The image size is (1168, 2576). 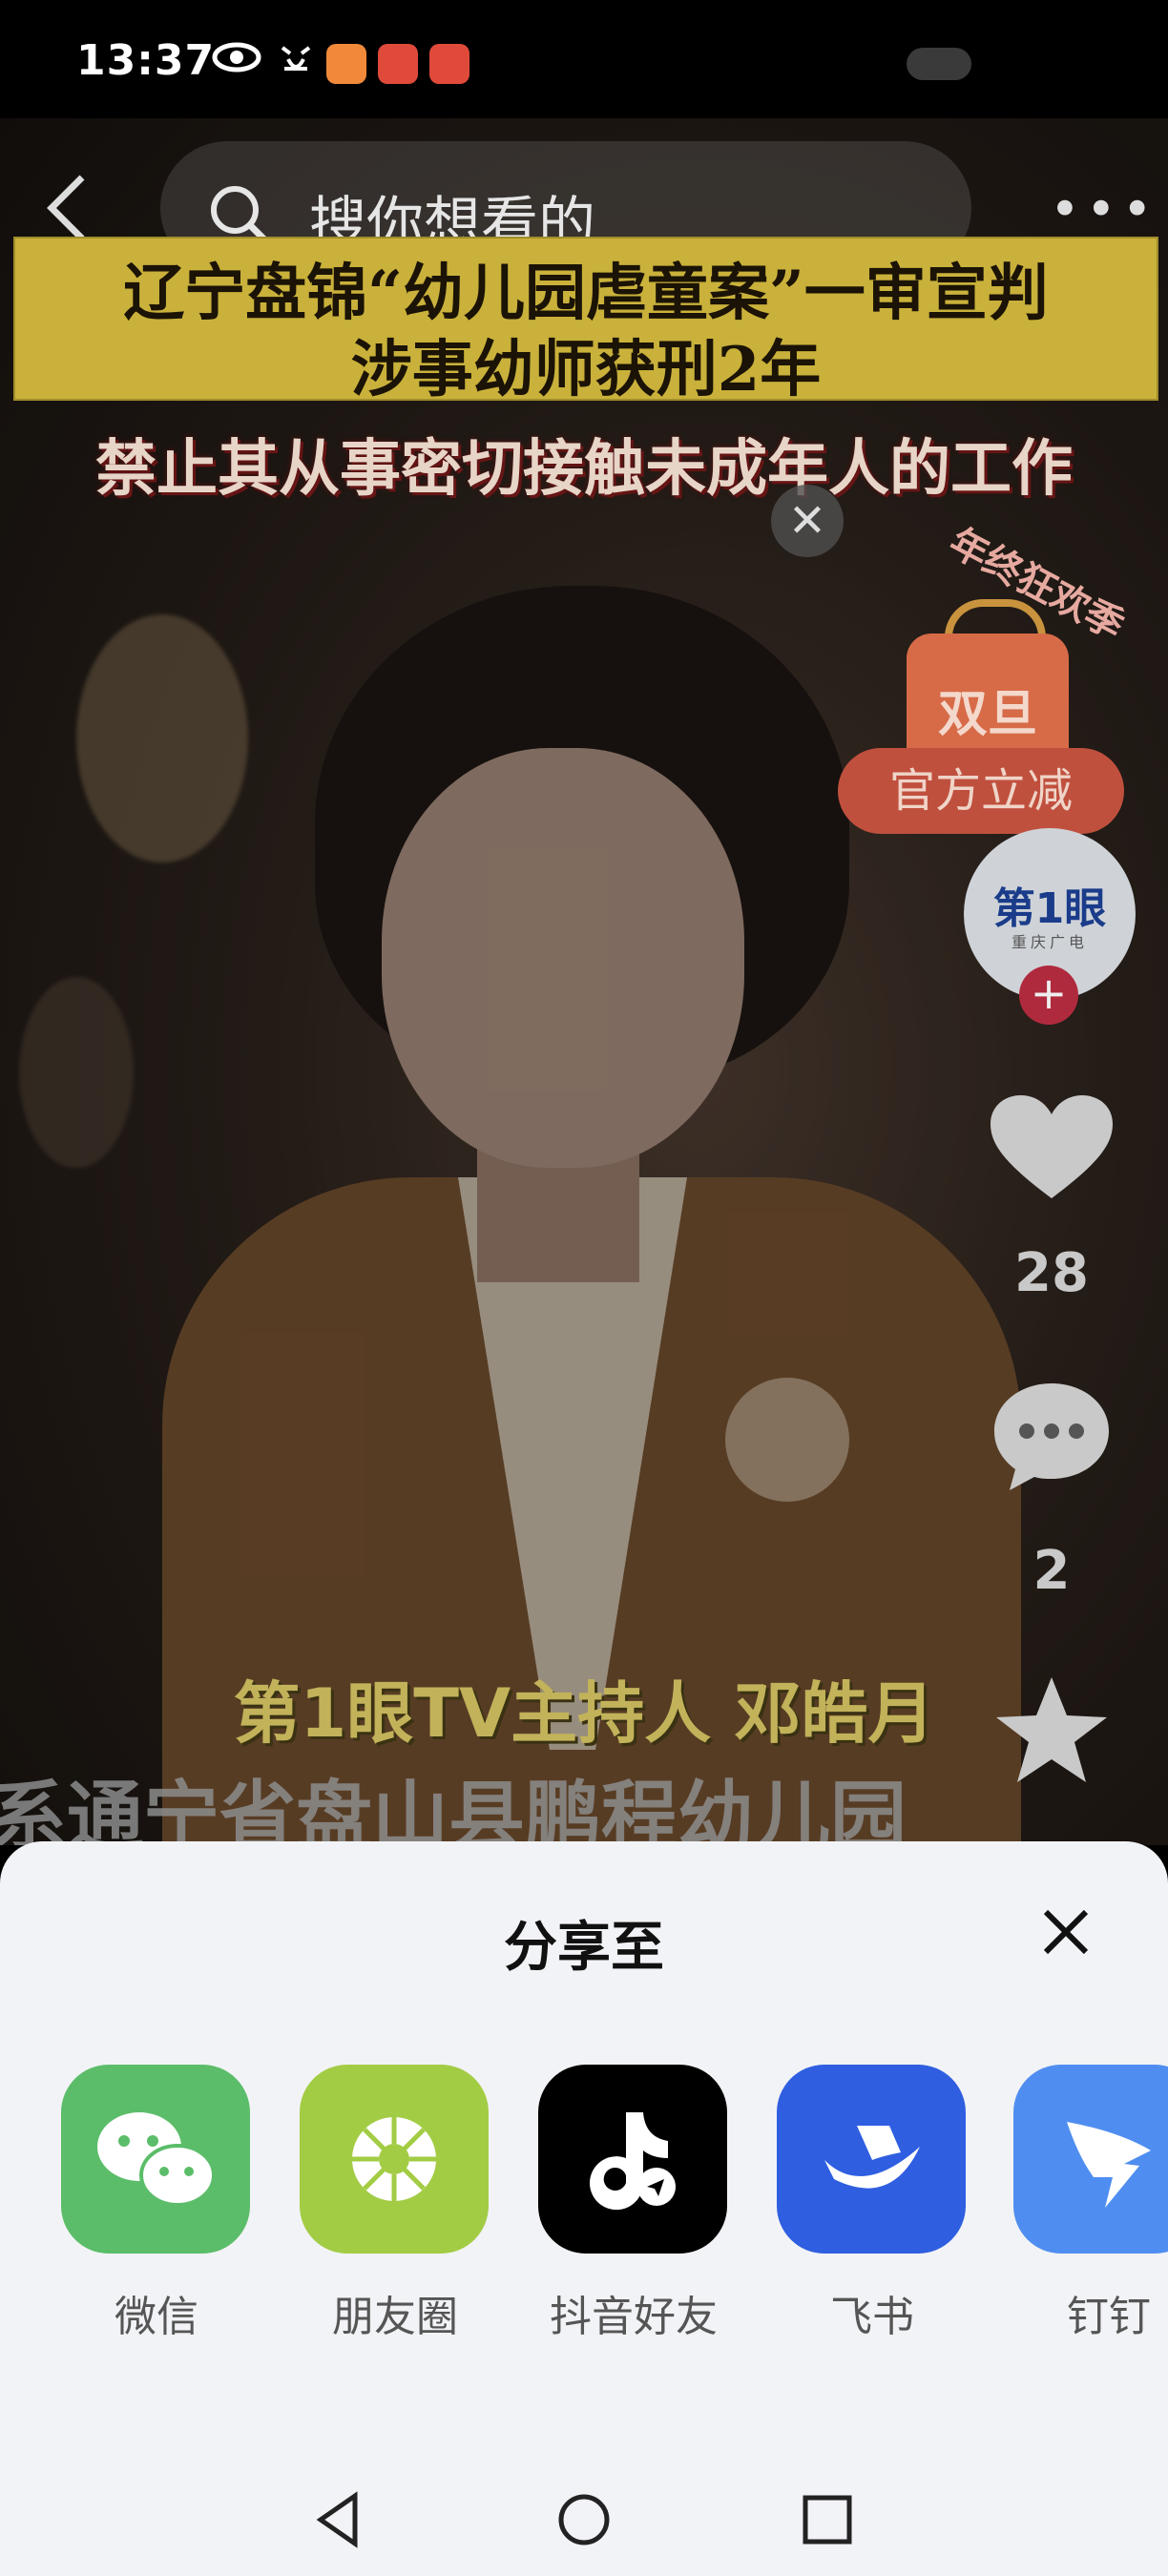 What do you see at coordinates (1104, 209) in the screenshot?
I see `more-options-icon: •••` at bounding box center [1104, 209].